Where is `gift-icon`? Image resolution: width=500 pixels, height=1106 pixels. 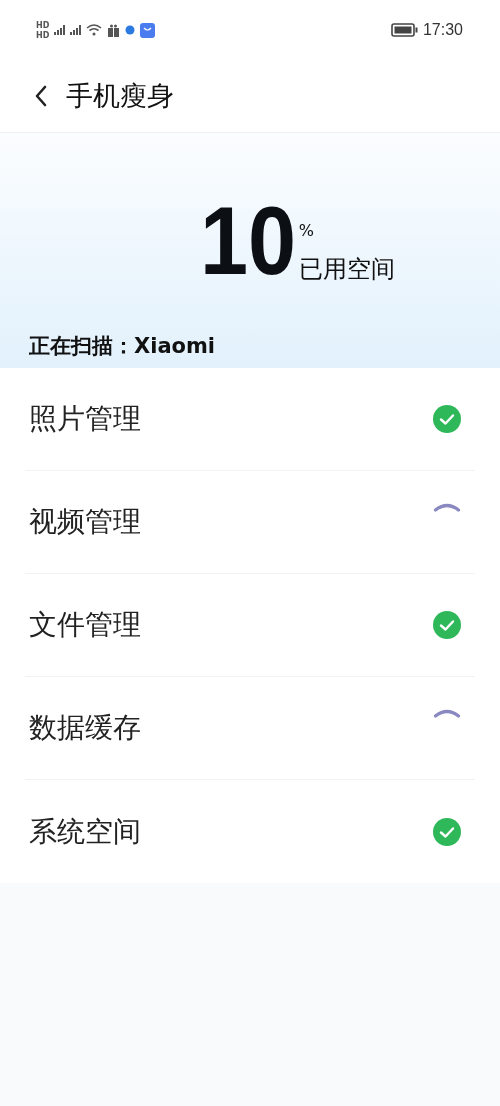 gift-icon is located at coordinates (114, 30).